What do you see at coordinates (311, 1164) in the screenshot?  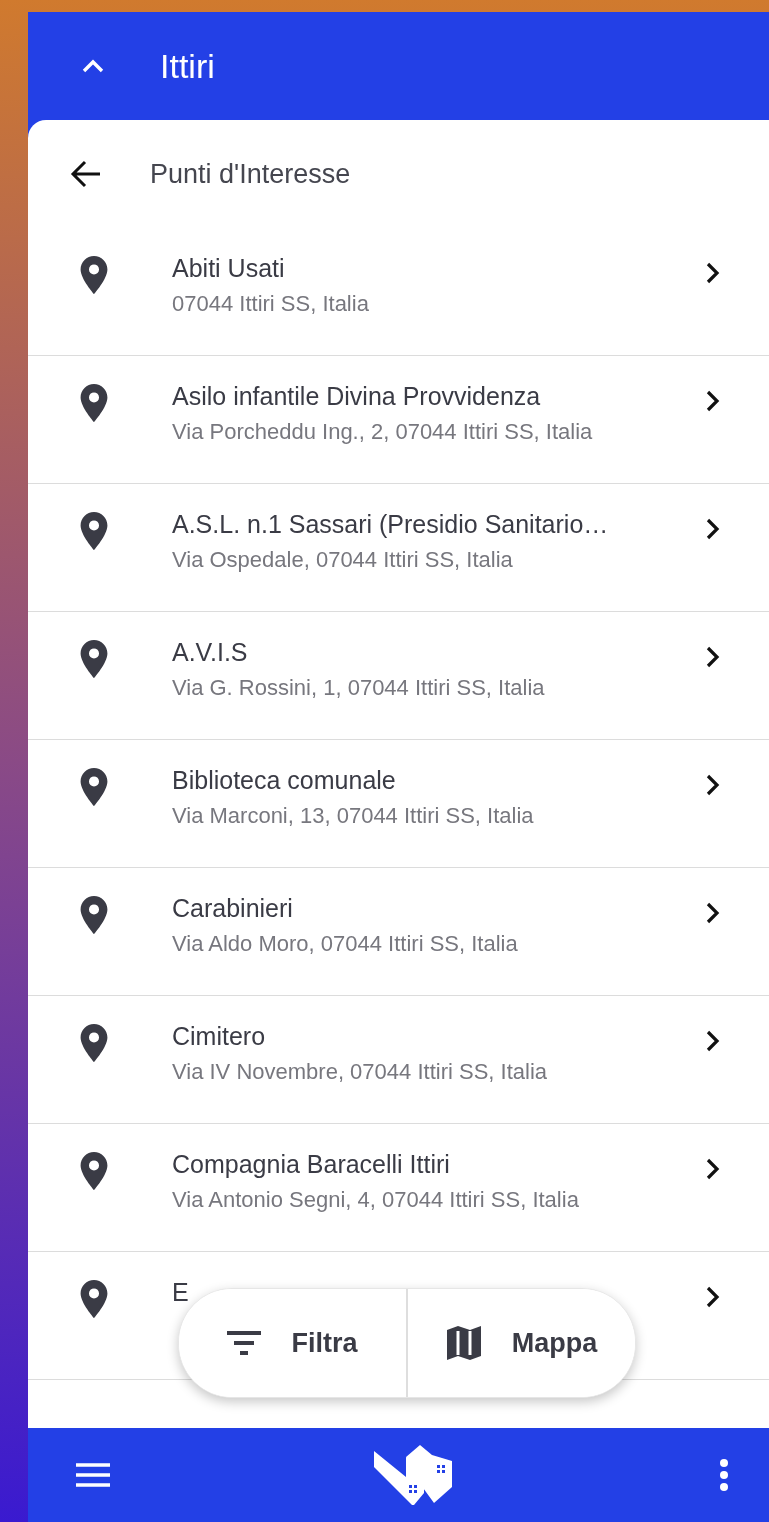 I see `place-name: Compagnia Baracelli Ittiri` at bounding box center [311, 1164].